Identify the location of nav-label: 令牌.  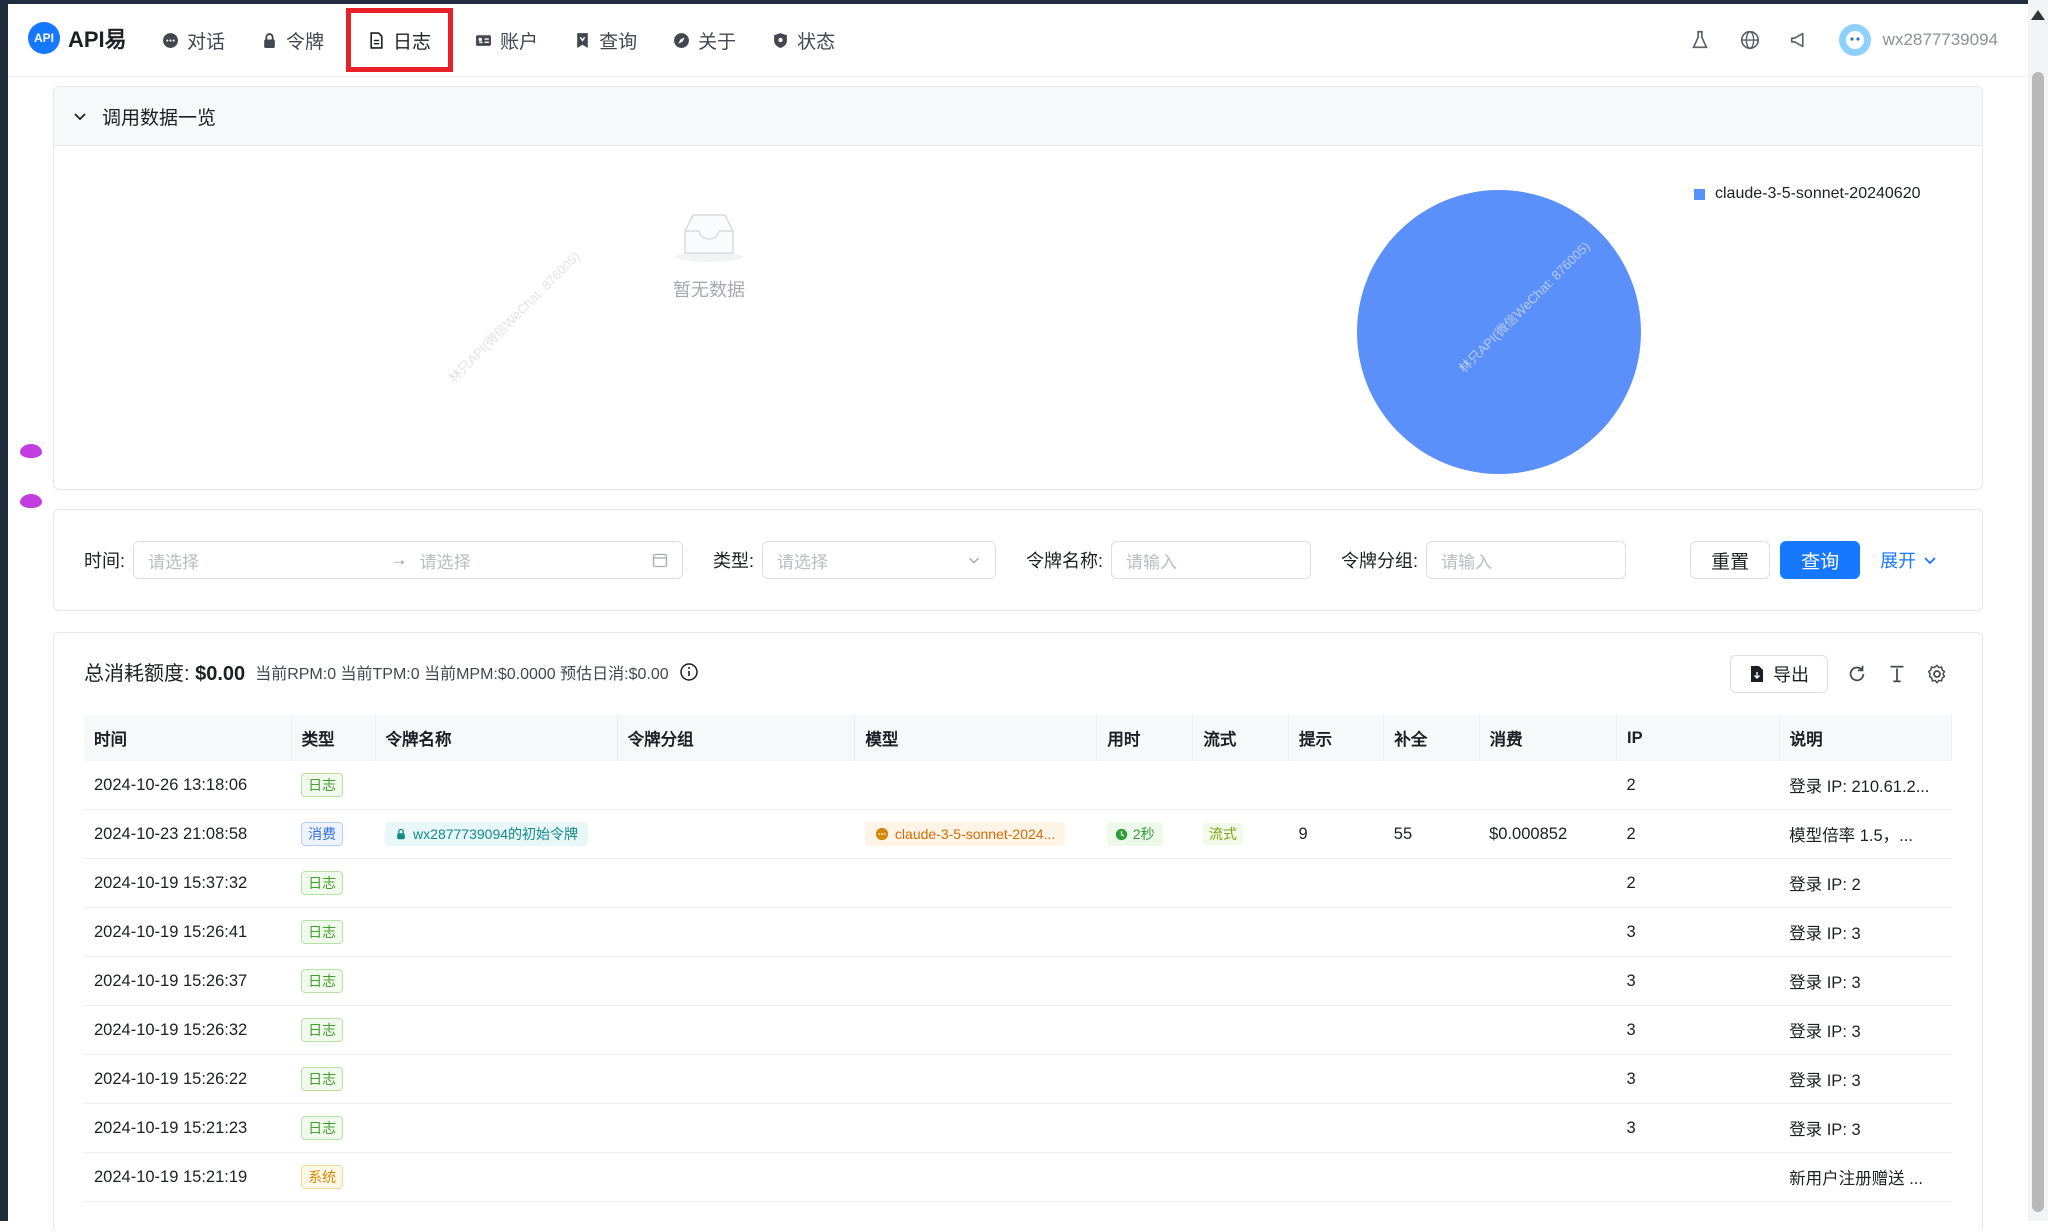
(305, 42).